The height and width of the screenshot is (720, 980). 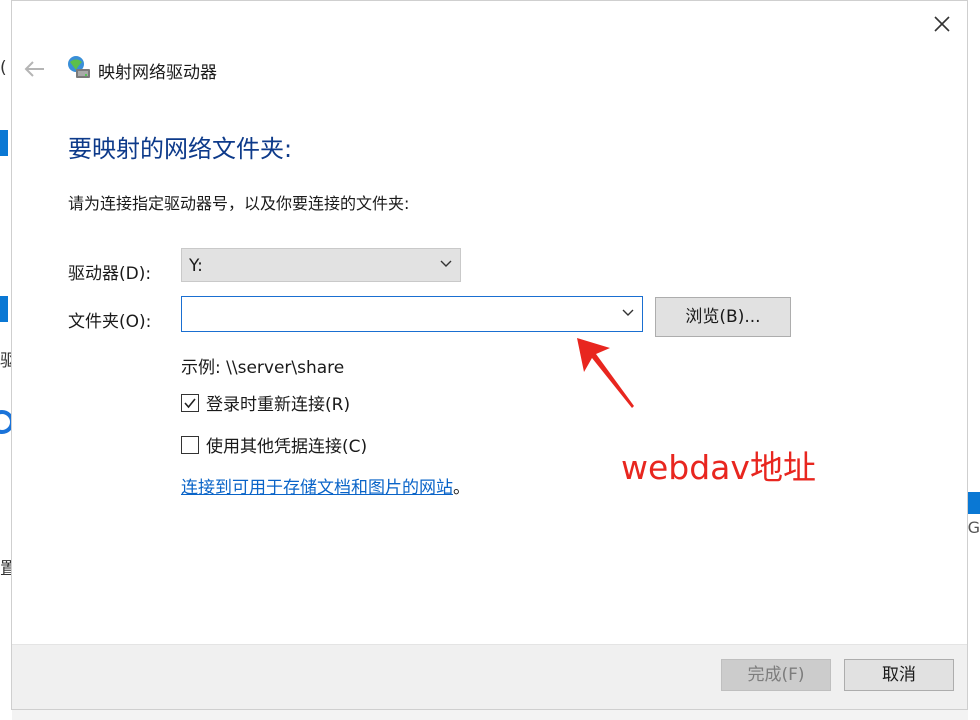 What do you see at coordinates (973, 527) in the screenshot?
I see `background-text-fragment: G` at bounding box center [973, 527].